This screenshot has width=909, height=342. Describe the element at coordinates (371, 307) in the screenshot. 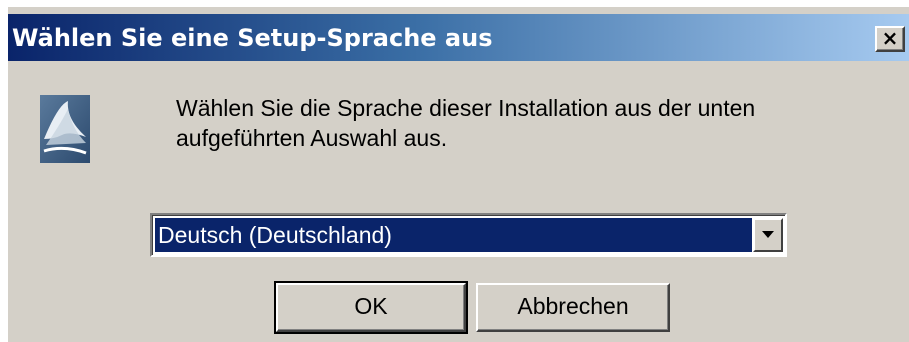

I see `ok-button: OK` at that location.